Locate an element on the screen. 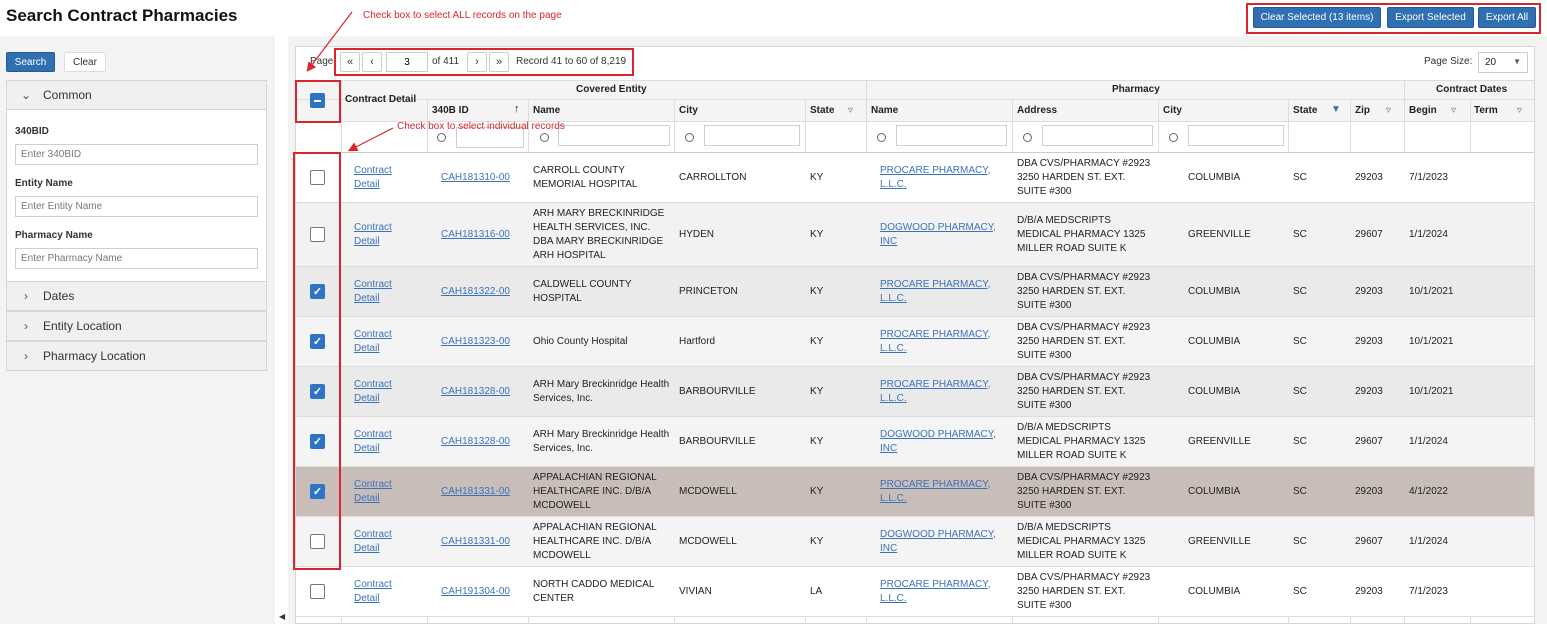 The image size is (1547, 624). filter-ph-name-input is located at coordinates (951, 135).